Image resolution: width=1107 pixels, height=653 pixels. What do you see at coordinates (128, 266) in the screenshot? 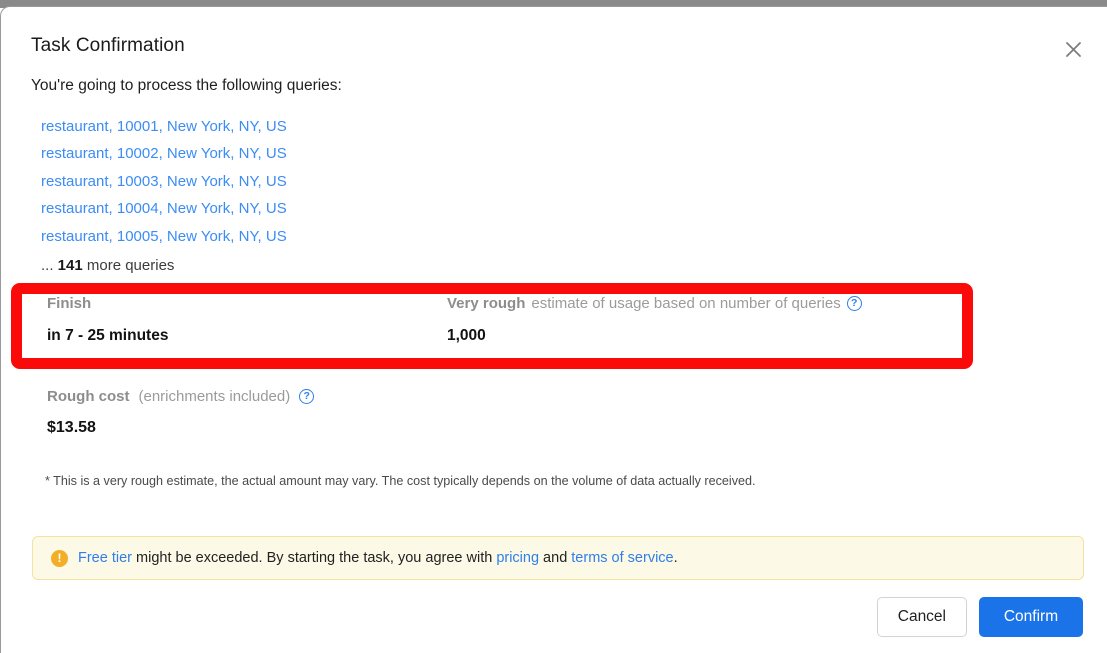
I see `more-suffix: more queries` at bounding box center [128, 266].